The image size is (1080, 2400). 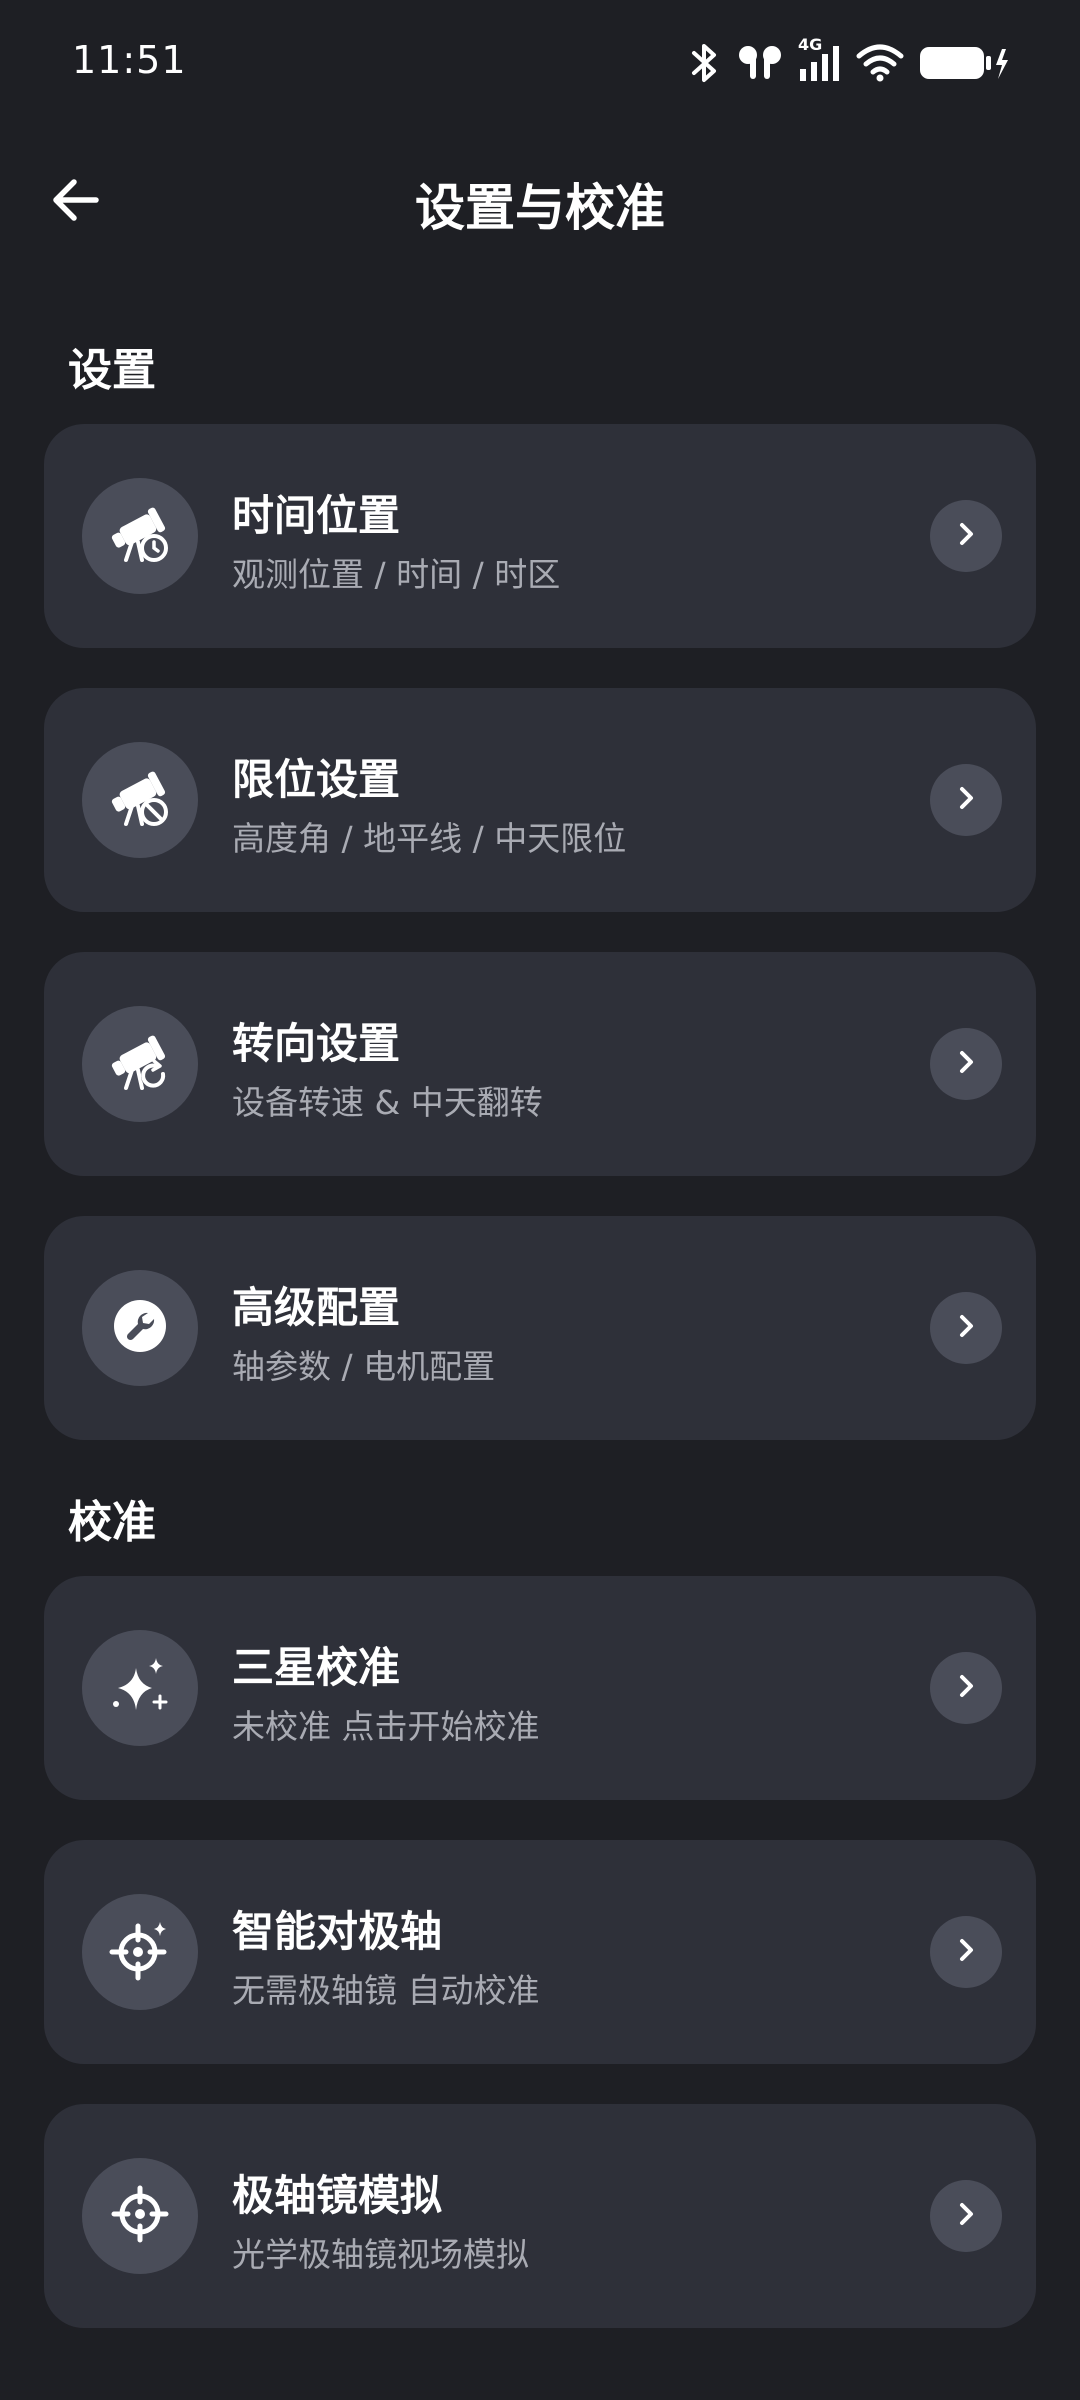 I want to click on card-title: 三星校准, so click(x=316, y=1667).